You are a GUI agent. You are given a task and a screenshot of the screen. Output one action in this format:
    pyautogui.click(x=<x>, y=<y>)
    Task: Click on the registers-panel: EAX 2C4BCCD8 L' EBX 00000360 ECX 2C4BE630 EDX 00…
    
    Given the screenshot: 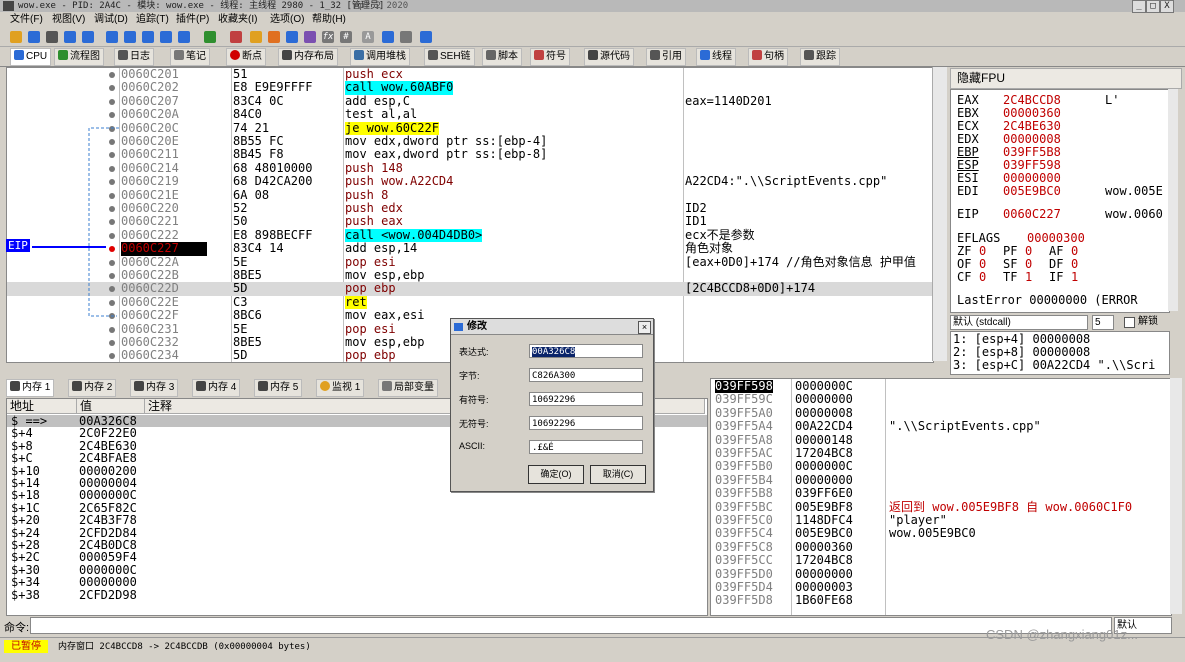 What is the action you would take?
    pyautogui.click(x=1060, y=201)
    